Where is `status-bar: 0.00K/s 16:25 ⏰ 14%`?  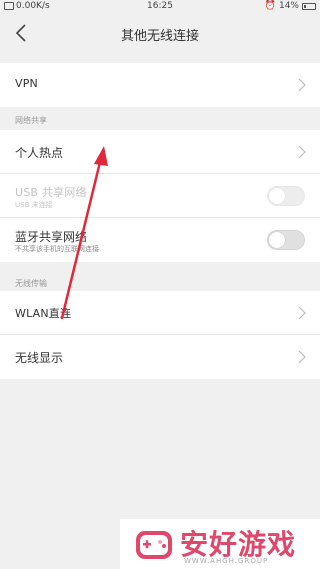 status-bar: 0.00K/s 16:25 ⏰ 14% is located at coordinates (160, 7).